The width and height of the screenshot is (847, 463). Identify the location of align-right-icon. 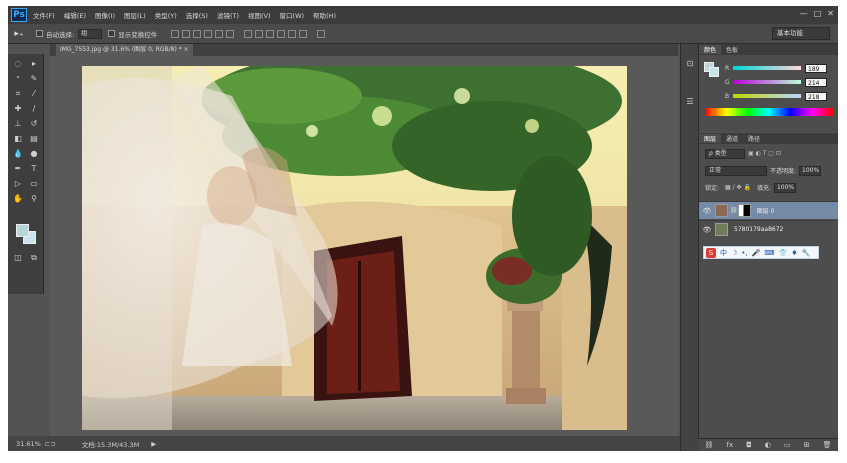
(230, 33).